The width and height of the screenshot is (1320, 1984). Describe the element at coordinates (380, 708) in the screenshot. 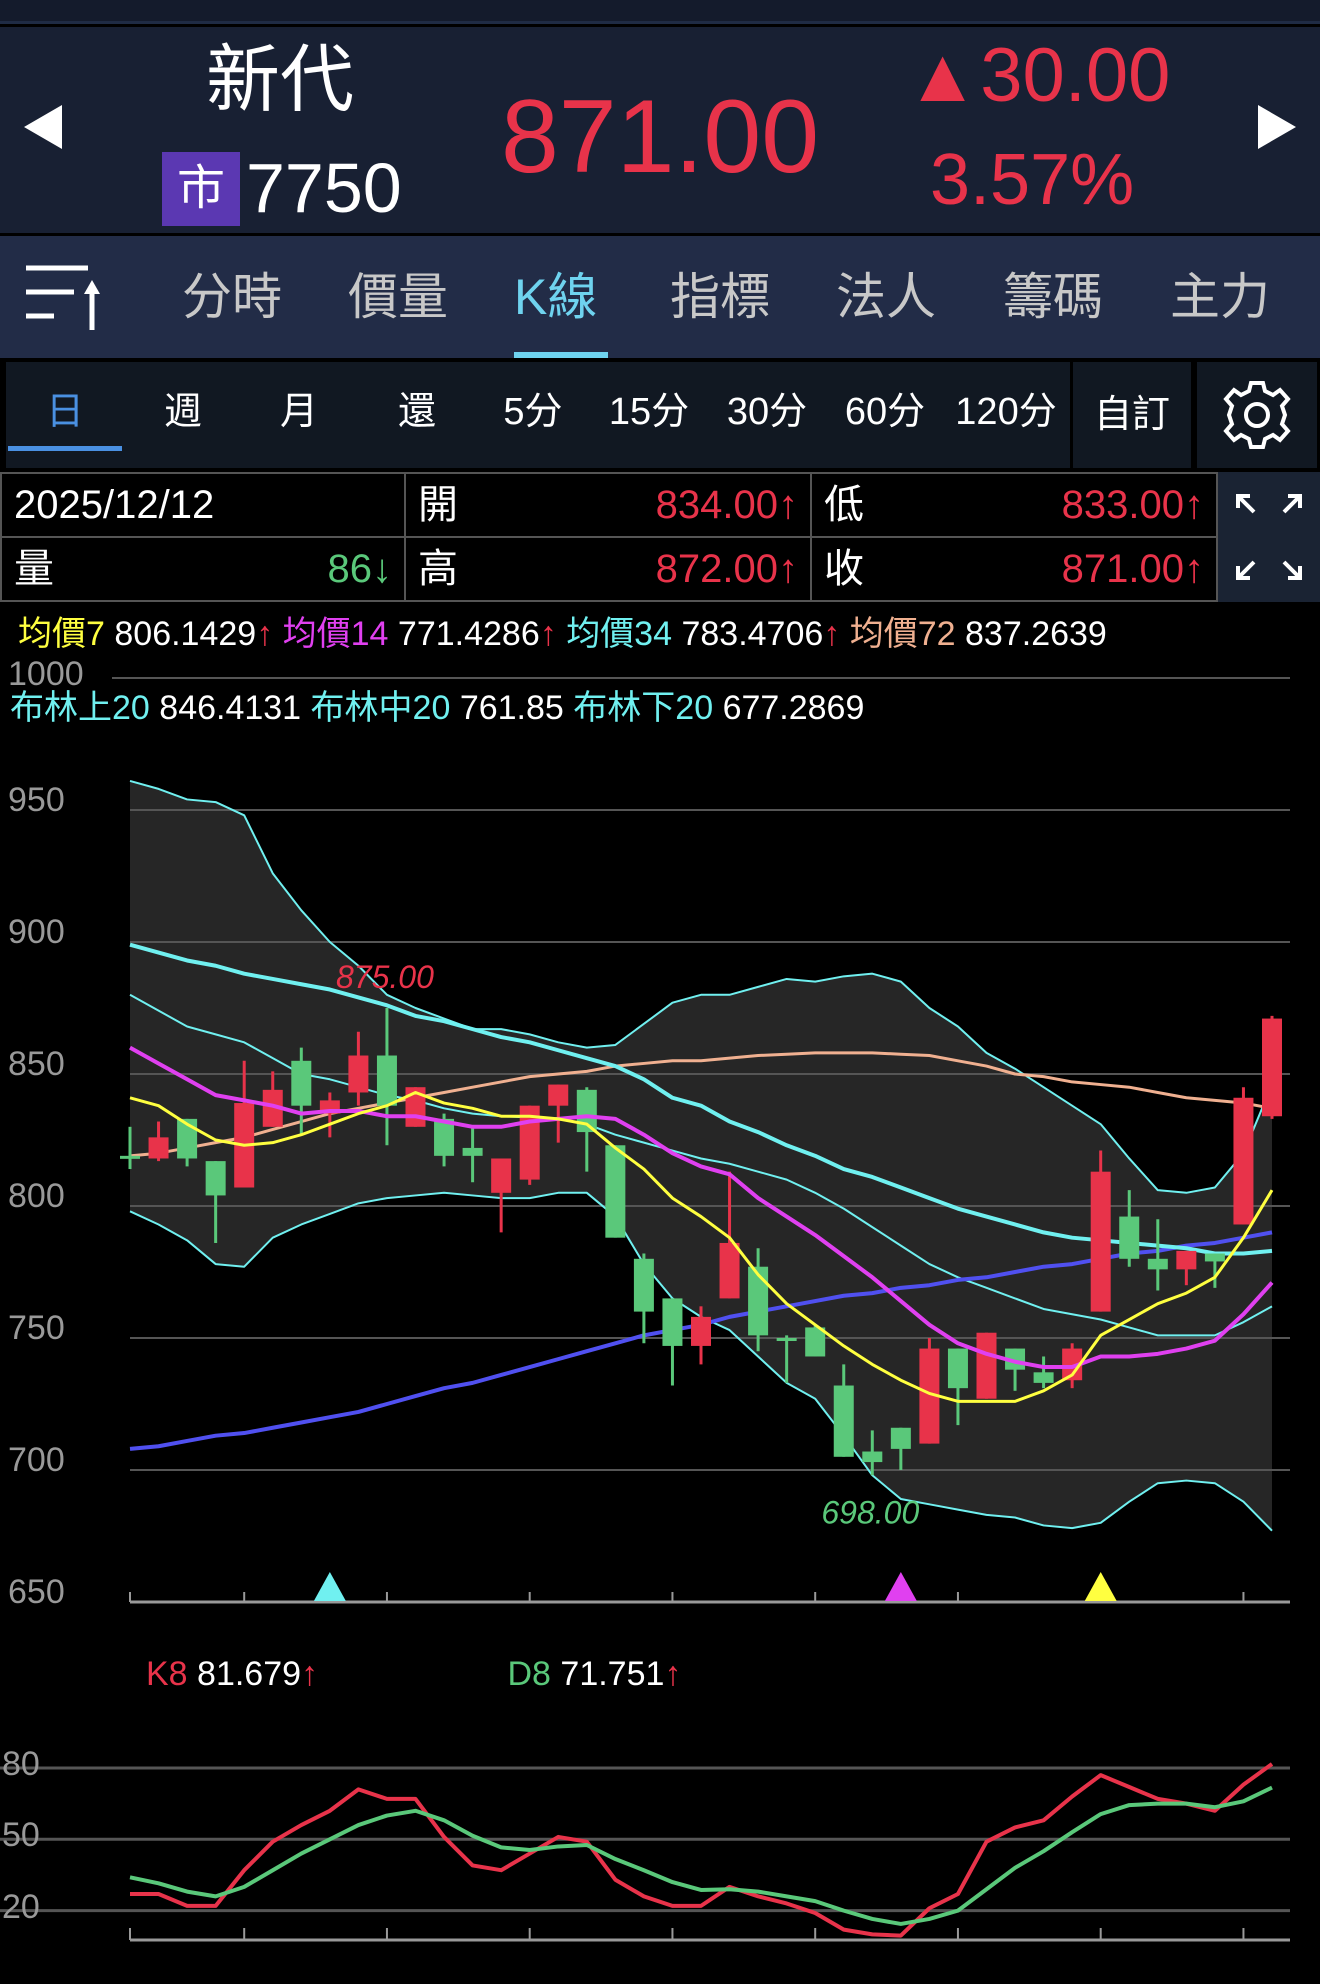

I see `bb-mid-label: 布林中20` at that location.